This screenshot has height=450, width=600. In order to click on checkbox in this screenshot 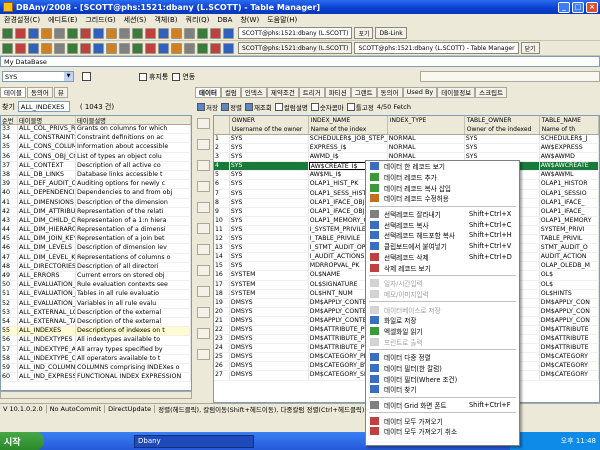, I will do `click(176, 76)`.